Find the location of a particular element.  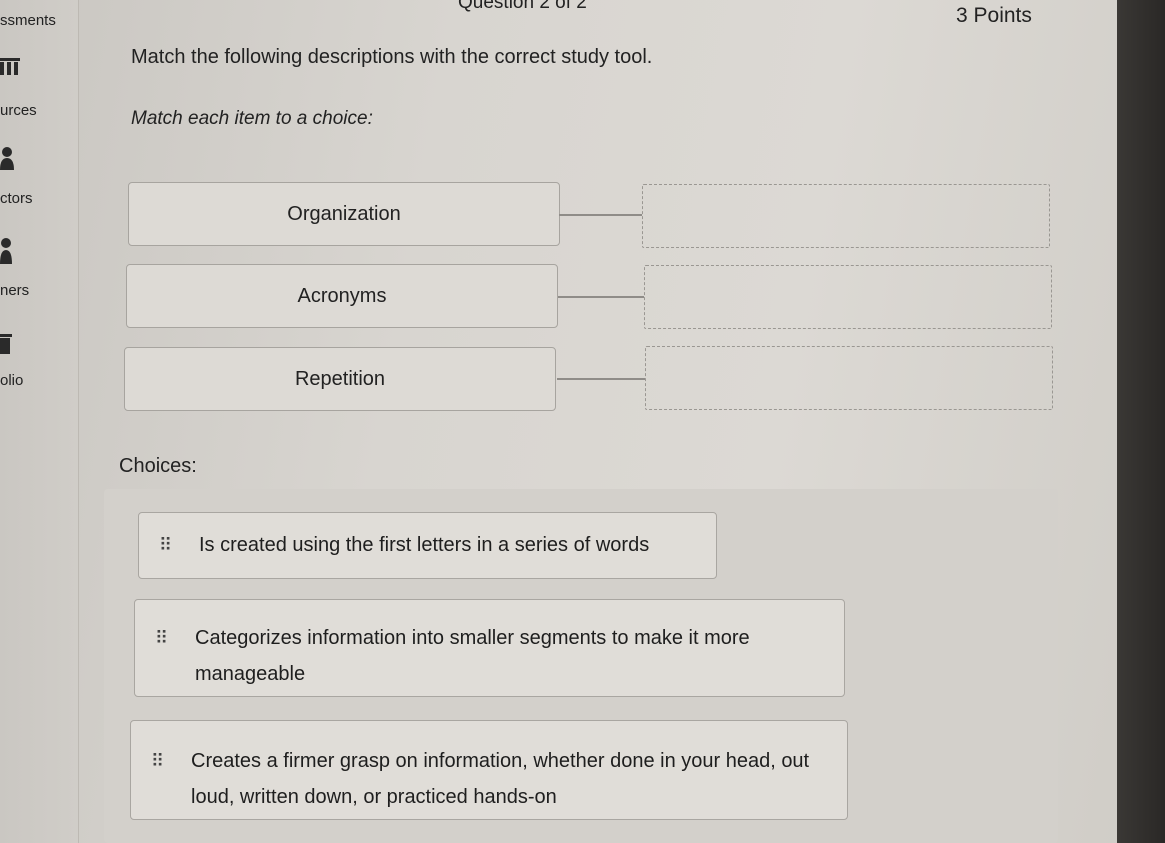

match-item-repetition: Repetition is located at coordinates (340, 379).